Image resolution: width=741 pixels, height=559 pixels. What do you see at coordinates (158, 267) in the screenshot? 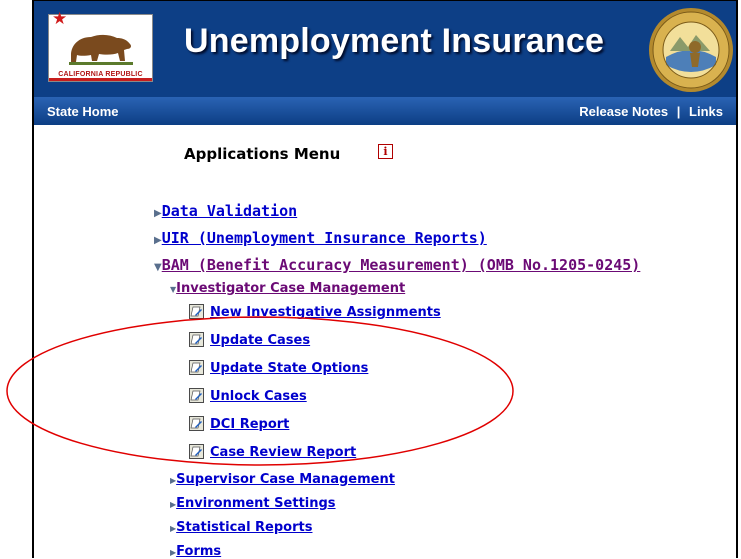
I see `triangle-down-icon: ▼` at bounding box center [158, 267].